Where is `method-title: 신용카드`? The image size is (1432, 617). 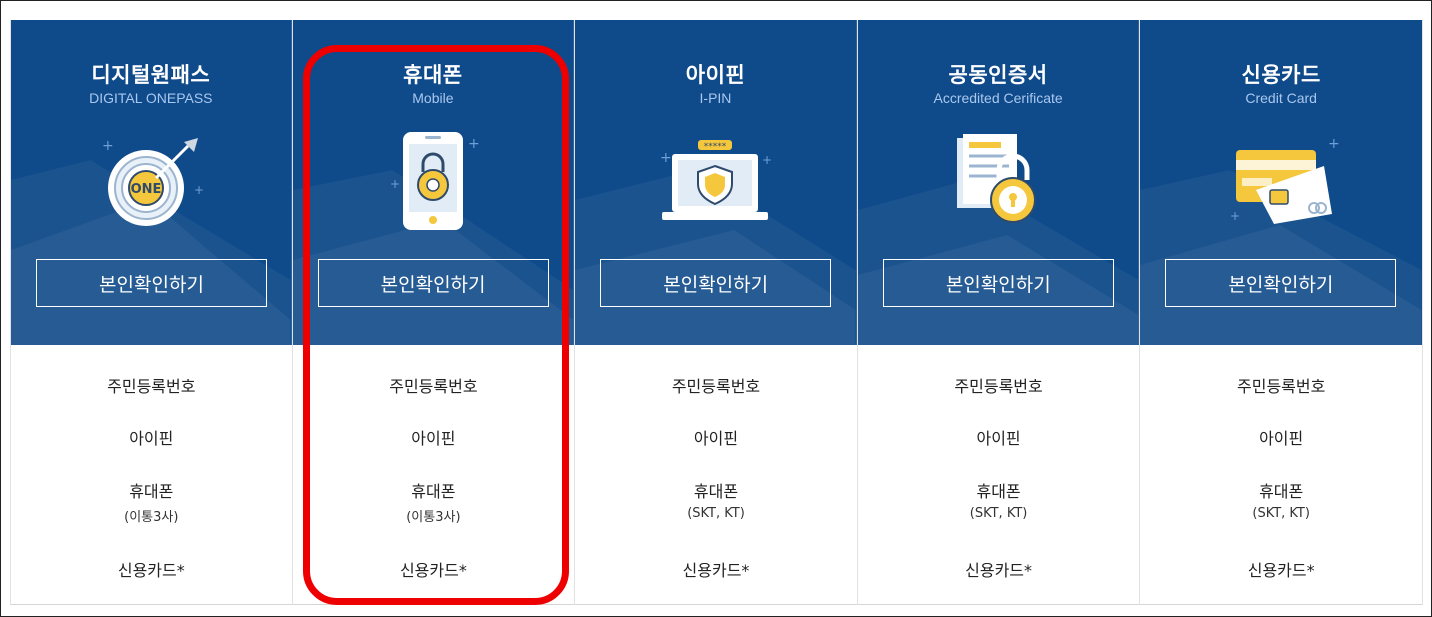 method-title: 신용카드 is located at coordinates (1281, 75).